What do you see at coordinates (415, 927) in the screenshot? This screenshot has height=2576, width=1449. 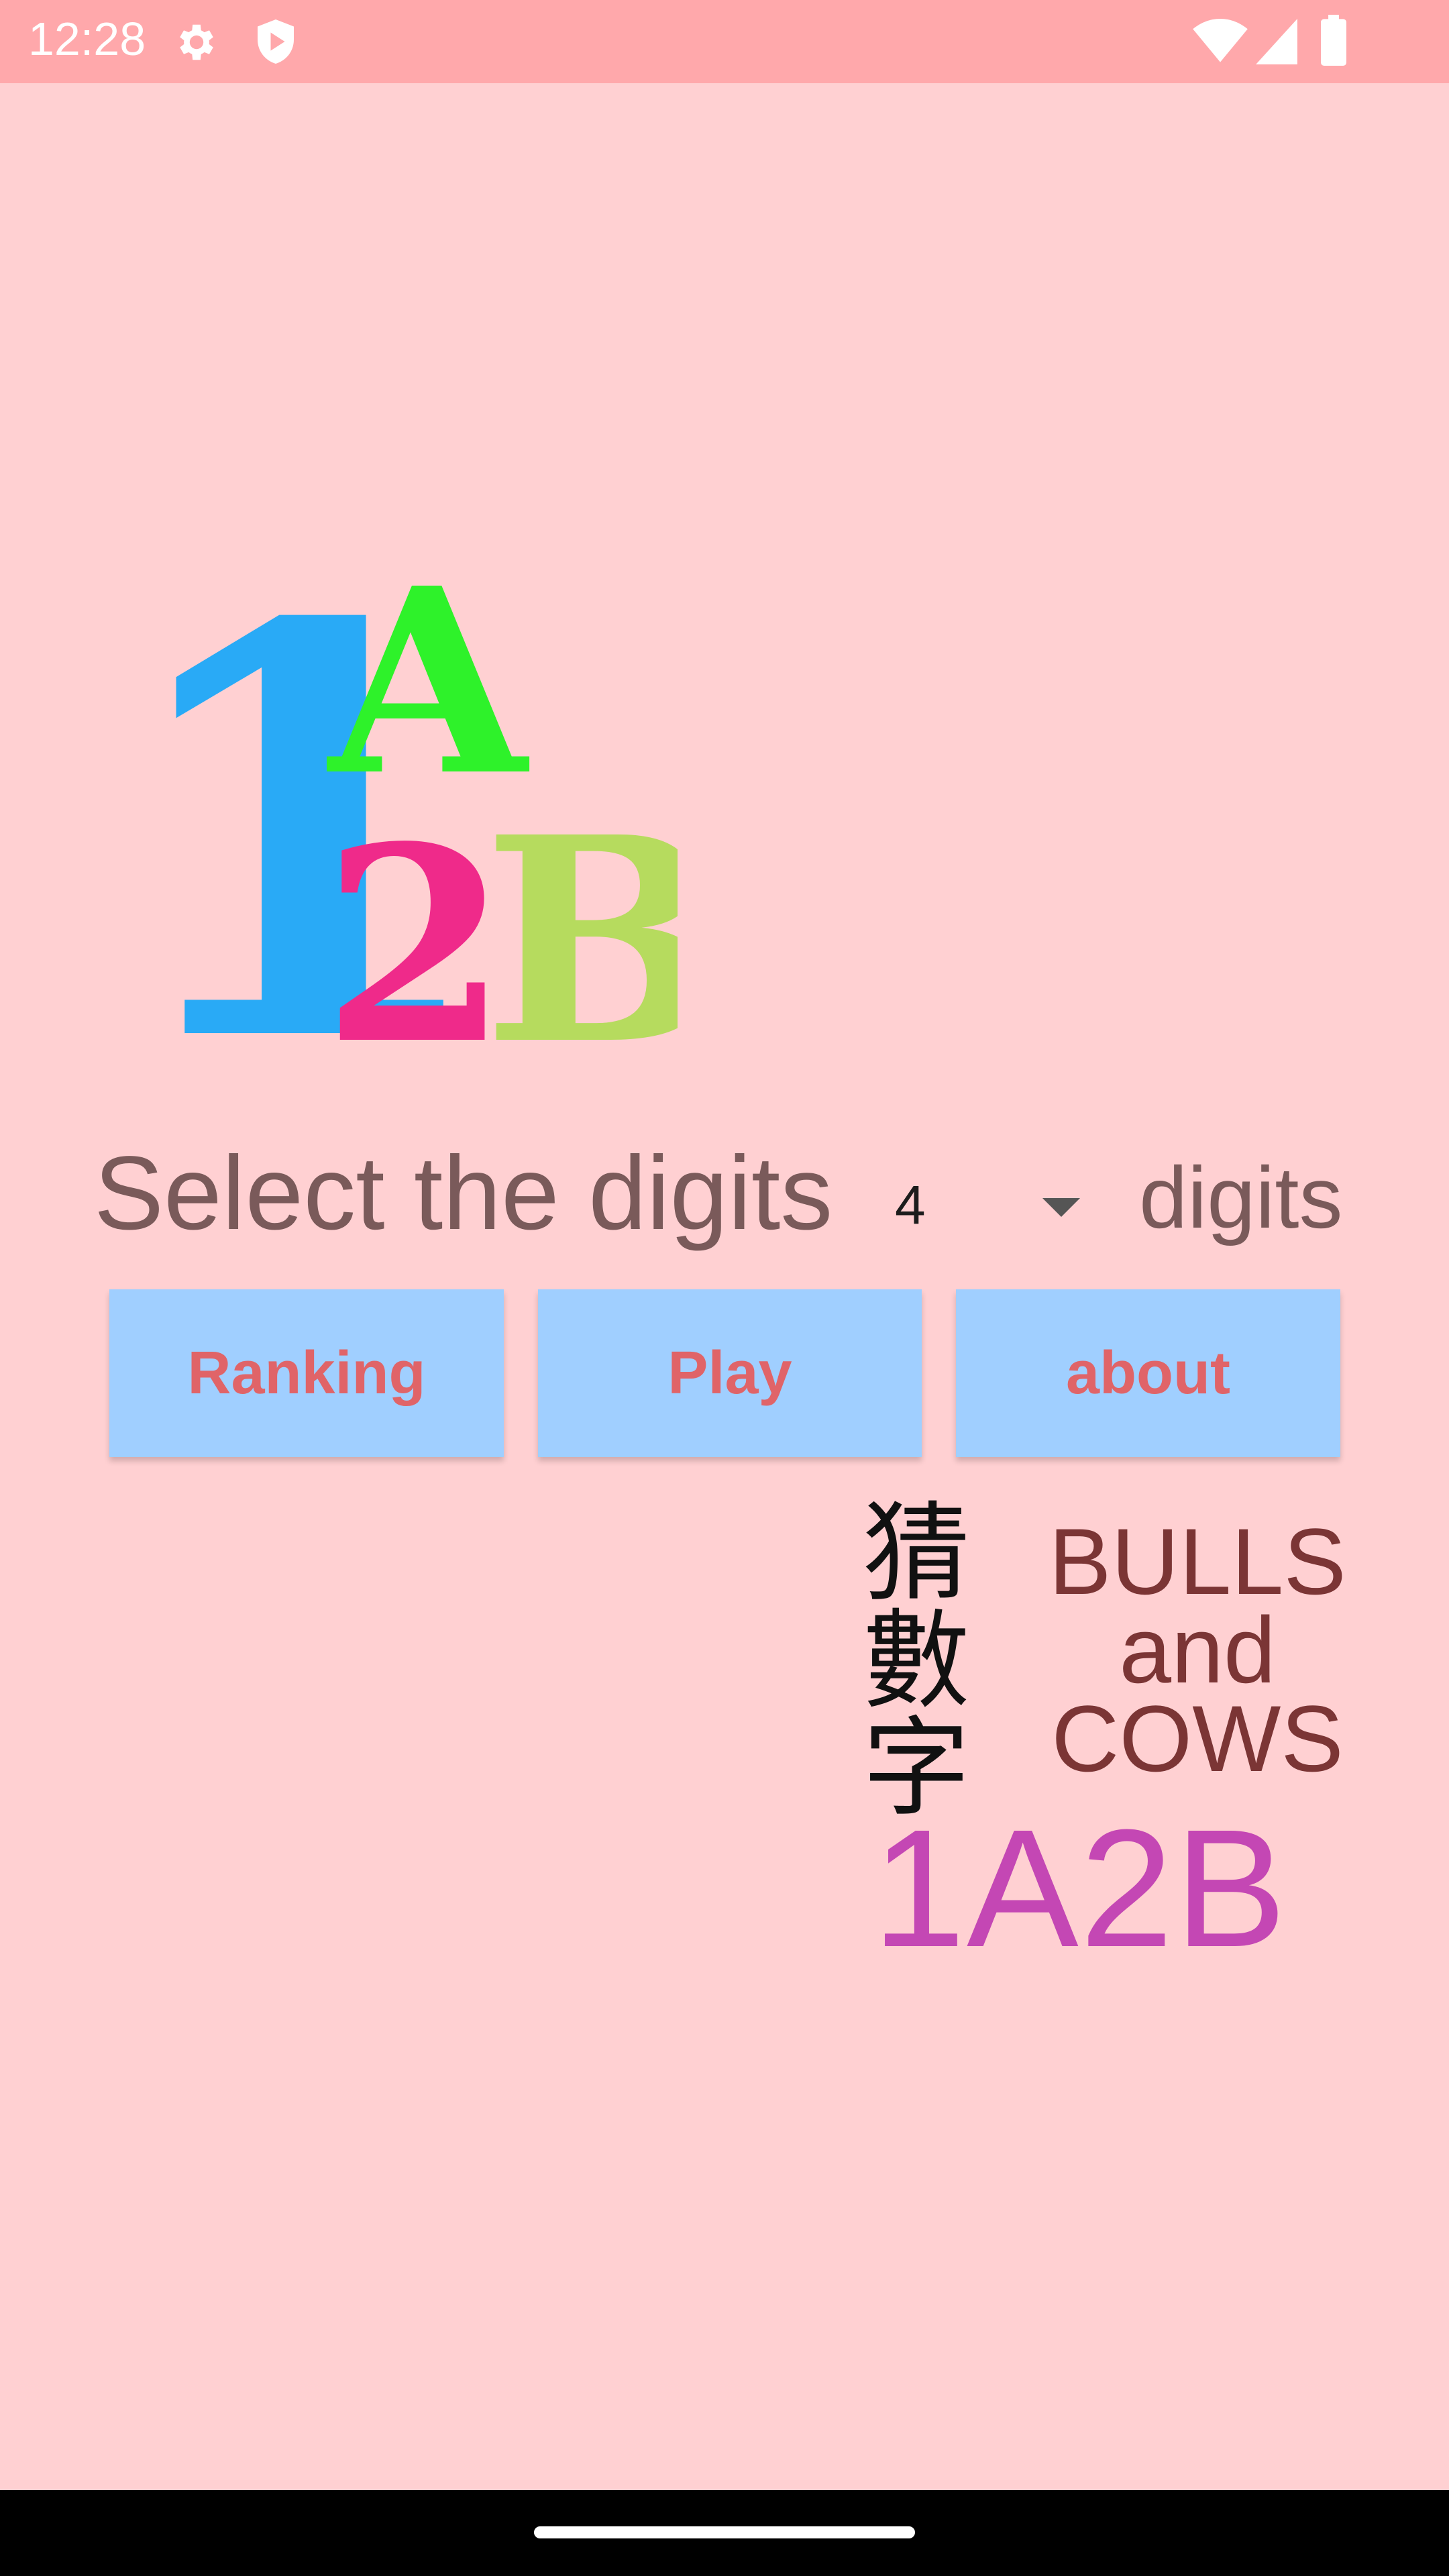 I see `logo-glyph-2: 2` at bounding box center [415, 927].